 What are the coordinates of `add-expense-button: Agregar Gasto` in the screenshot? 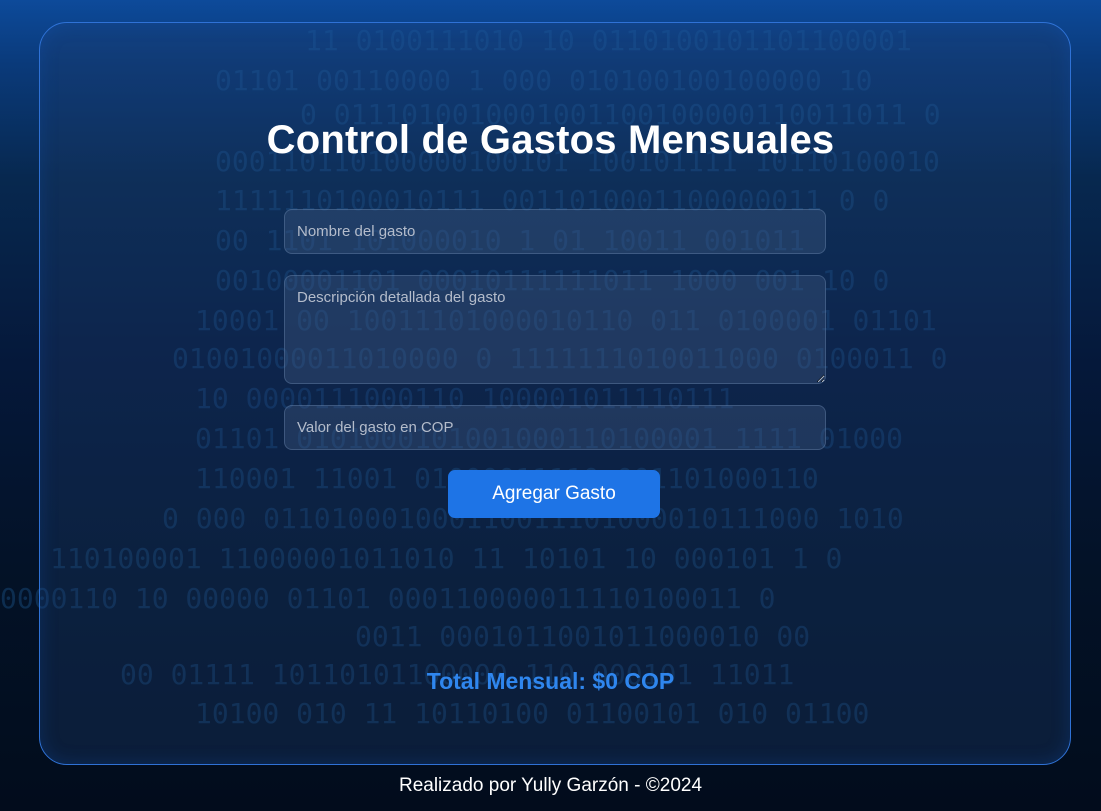 It's located at (554, 494).